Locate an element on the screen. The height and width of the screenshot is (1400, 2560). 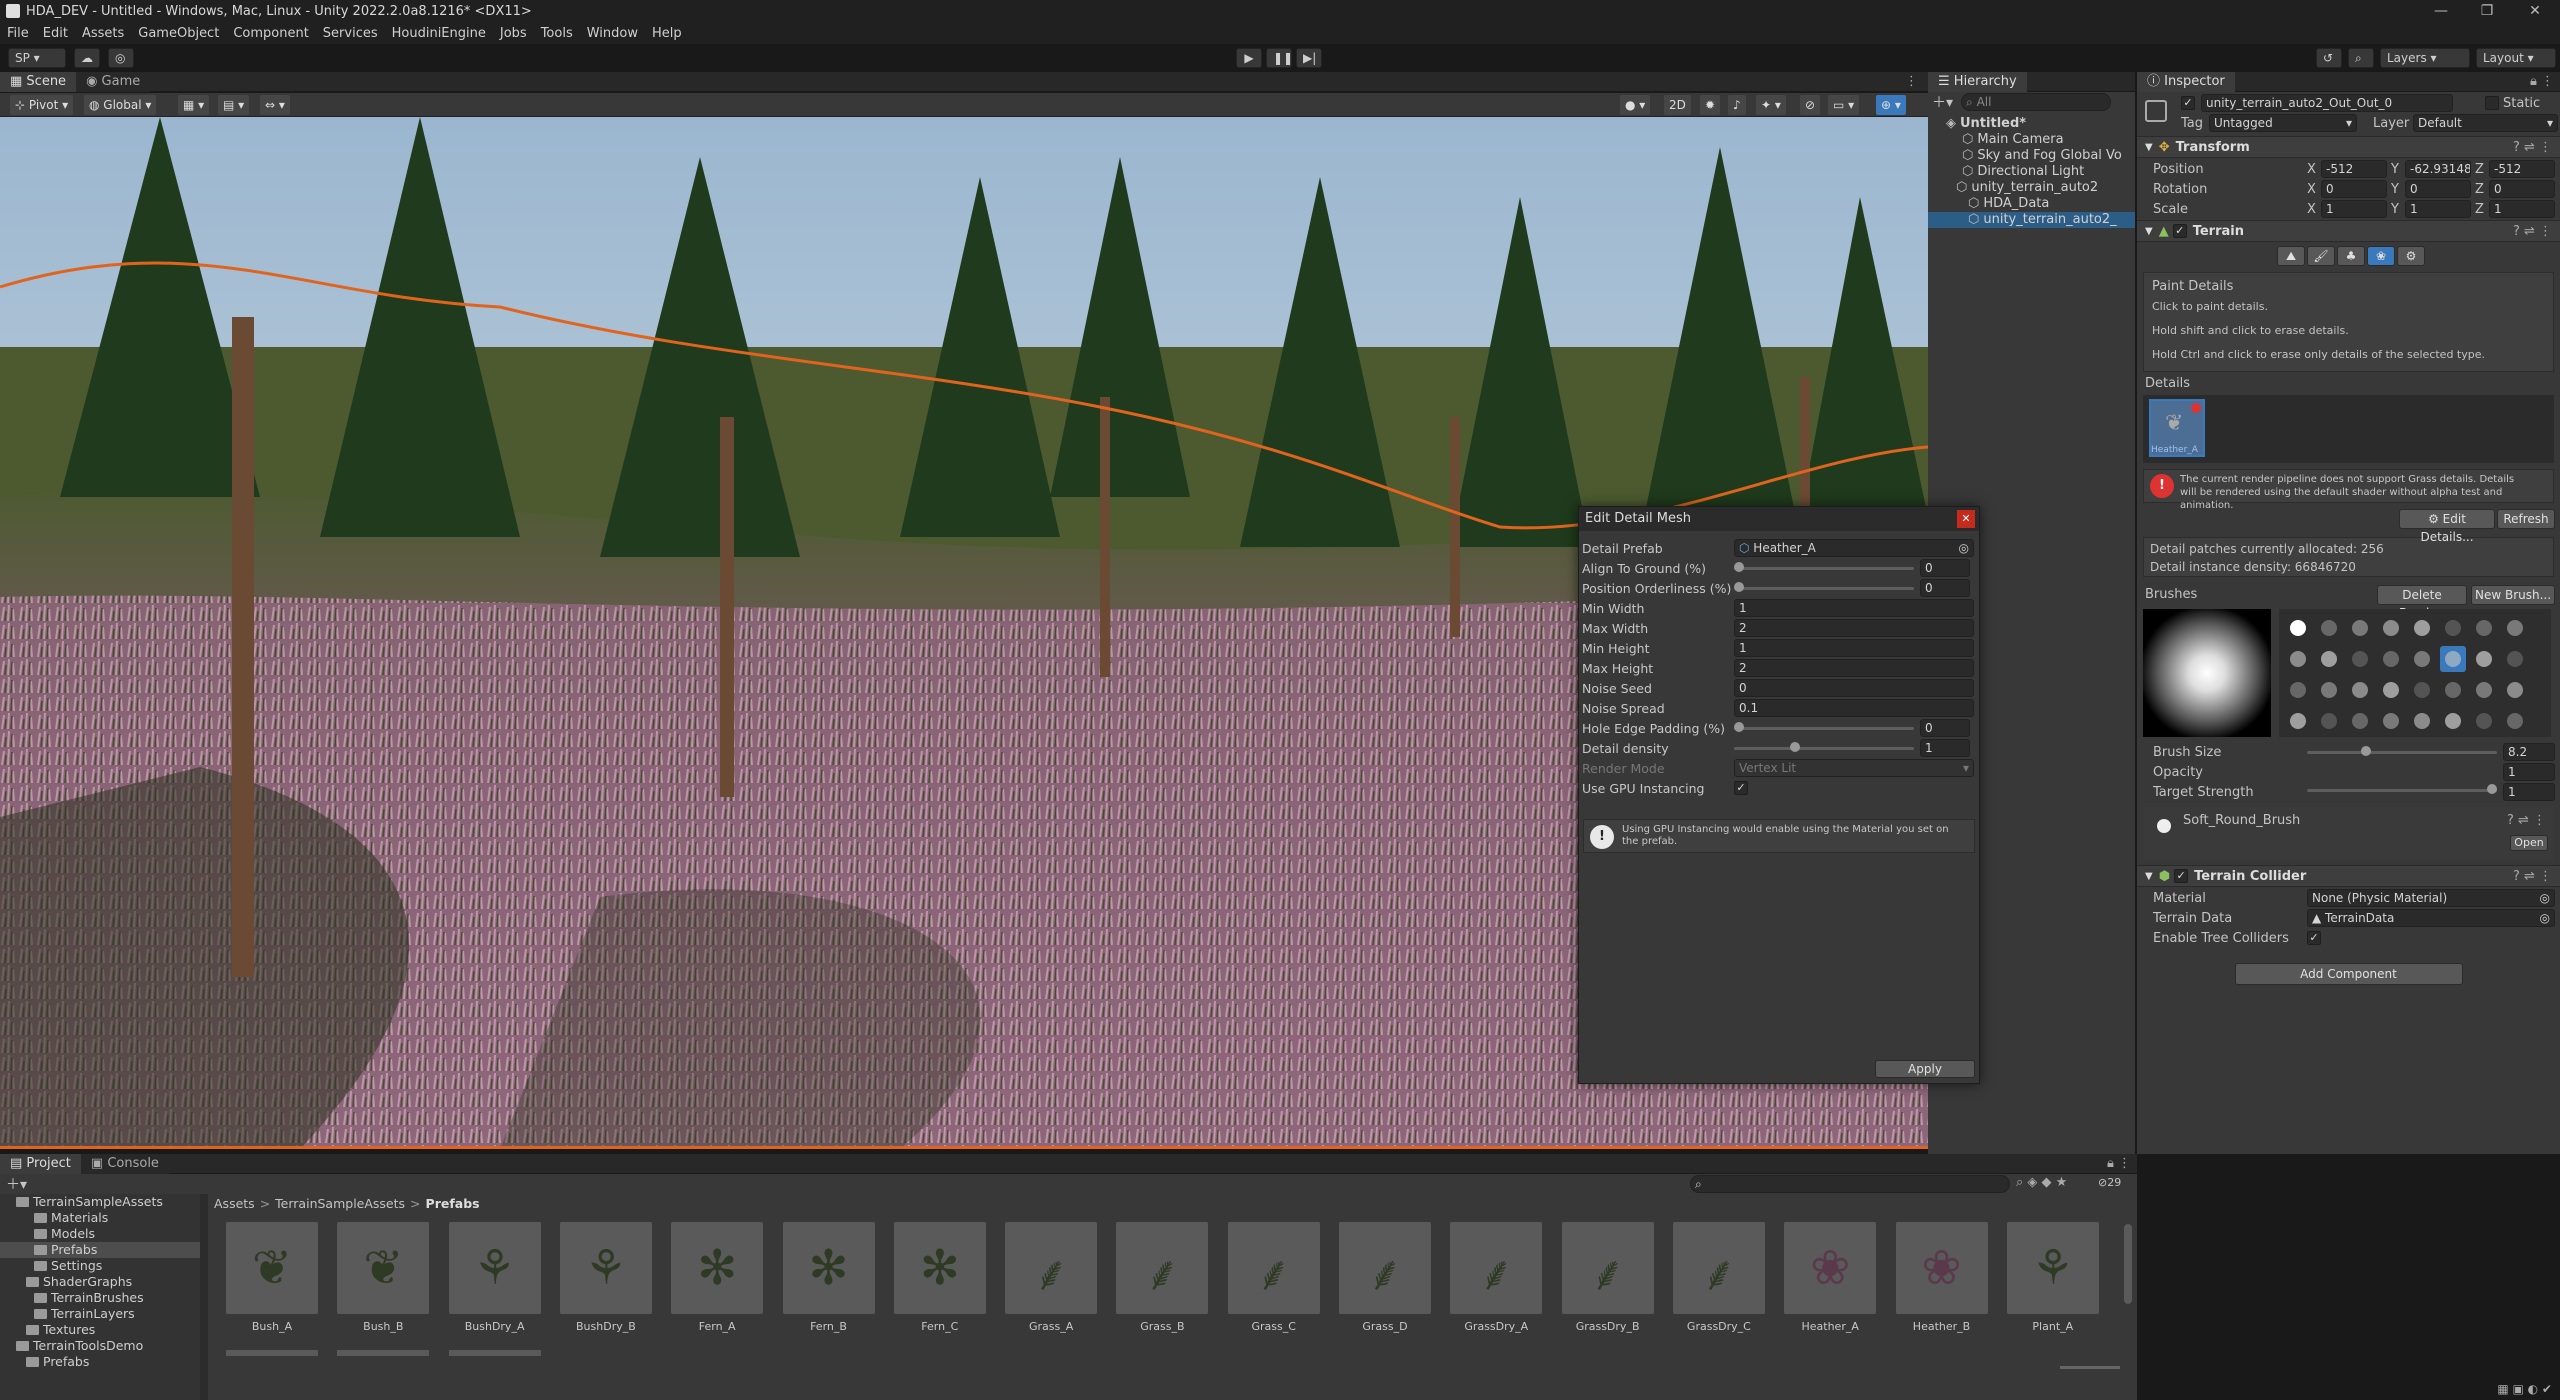
account-dropdown: SP ▾ is located at coordinates (37, 58).